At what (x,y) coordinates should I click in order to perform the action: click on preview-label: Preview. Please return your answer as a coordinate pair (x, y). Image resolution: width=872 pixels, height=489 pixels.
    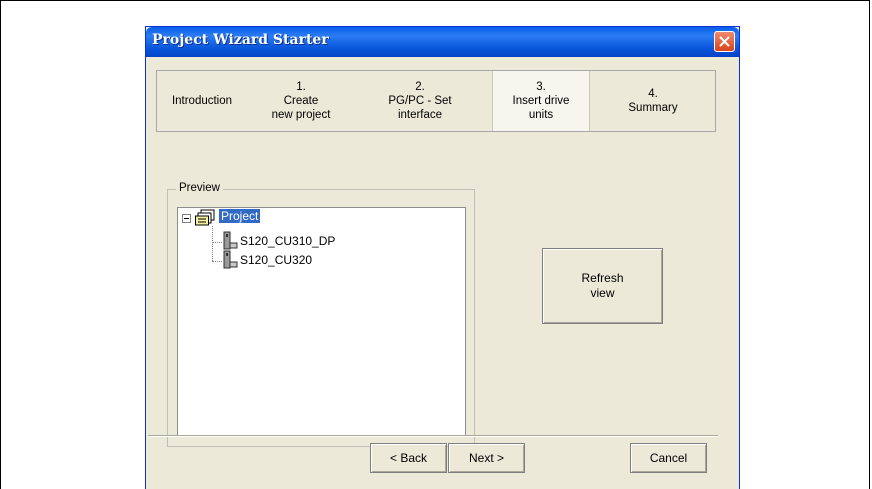
    Looking at the image, I should click on (199, 188).